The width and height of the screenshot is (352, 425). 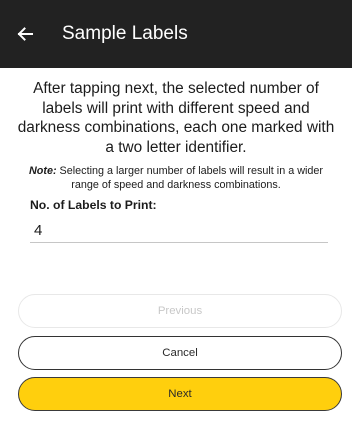 What do you see at coordinates (179, 231) in the screenshot?
I see `labels-count-input` at bounding box center [179, 231].